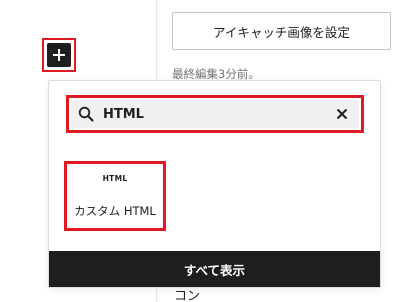 The height and width of the screenshot is (302, 400). Describe the element at coordinates (115, 211) in the screenshot. I see `block-item-label: カスタム HTML` at that location.